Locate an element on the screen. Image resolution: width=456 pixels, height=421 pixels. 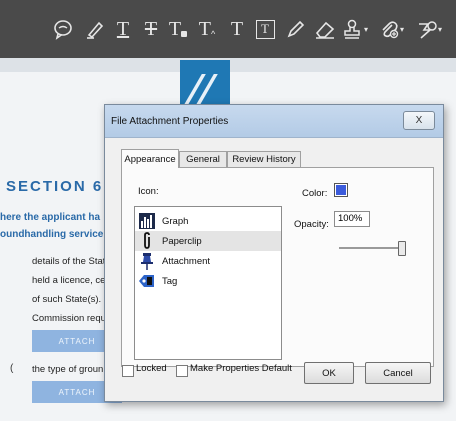
list-item-tag: Tag is located at coordinates (208, 281).